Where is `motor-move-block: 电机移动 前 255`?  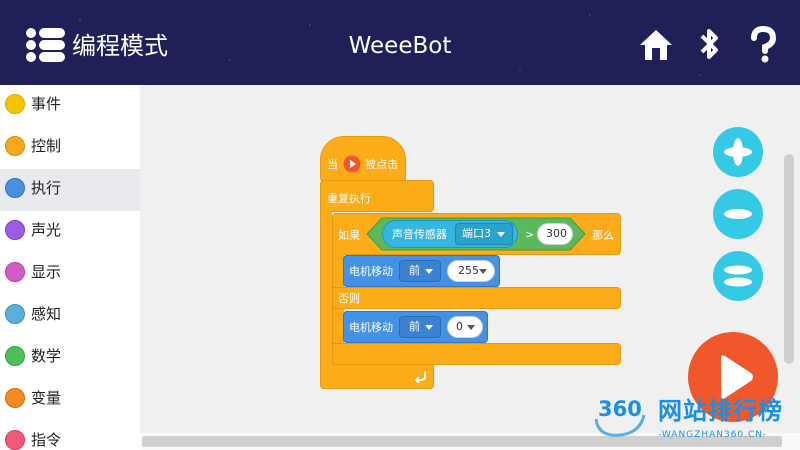 motor-move-block: 电机移动 前 255 is located at coordinates (421, 271).